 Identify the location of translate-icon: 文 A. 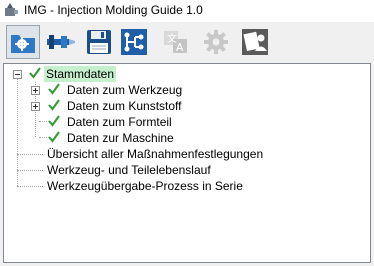
(175, 42).